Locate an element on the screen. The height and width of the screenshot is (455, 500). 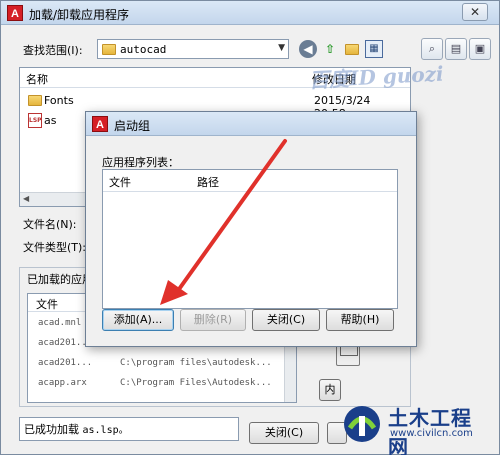
site-logo: 土木工程网 www.civilcn.com is located at coordinates (415, 427).